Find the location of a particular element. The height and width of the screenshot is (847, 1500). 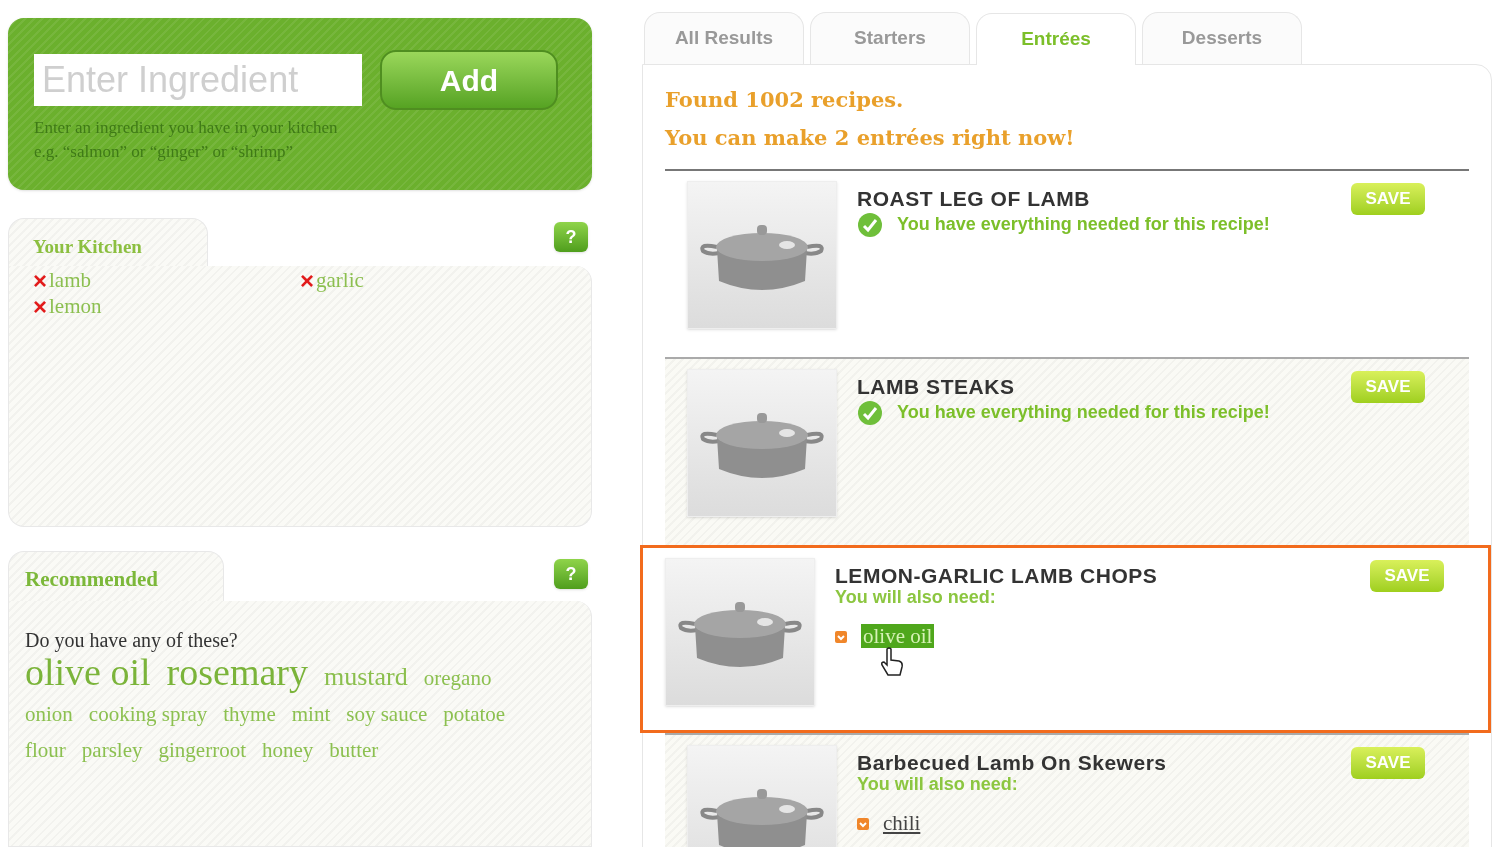

kitchen-title: Your Kitchen is located at coordinates (87, 246).